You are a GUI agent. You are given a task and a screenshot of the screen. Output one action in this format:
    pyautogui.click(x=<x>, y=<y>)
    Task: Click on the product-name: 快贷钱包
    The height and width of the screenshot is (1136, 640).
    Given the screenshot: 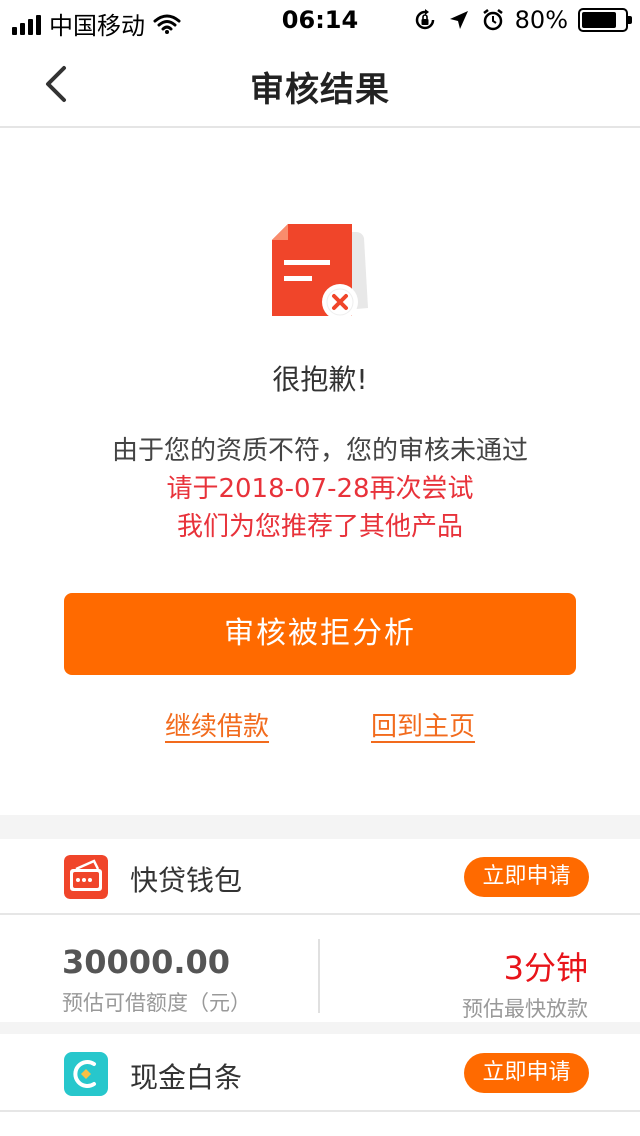 What is the action you would take?
    pyautogui.click(x=186, y=880)
    